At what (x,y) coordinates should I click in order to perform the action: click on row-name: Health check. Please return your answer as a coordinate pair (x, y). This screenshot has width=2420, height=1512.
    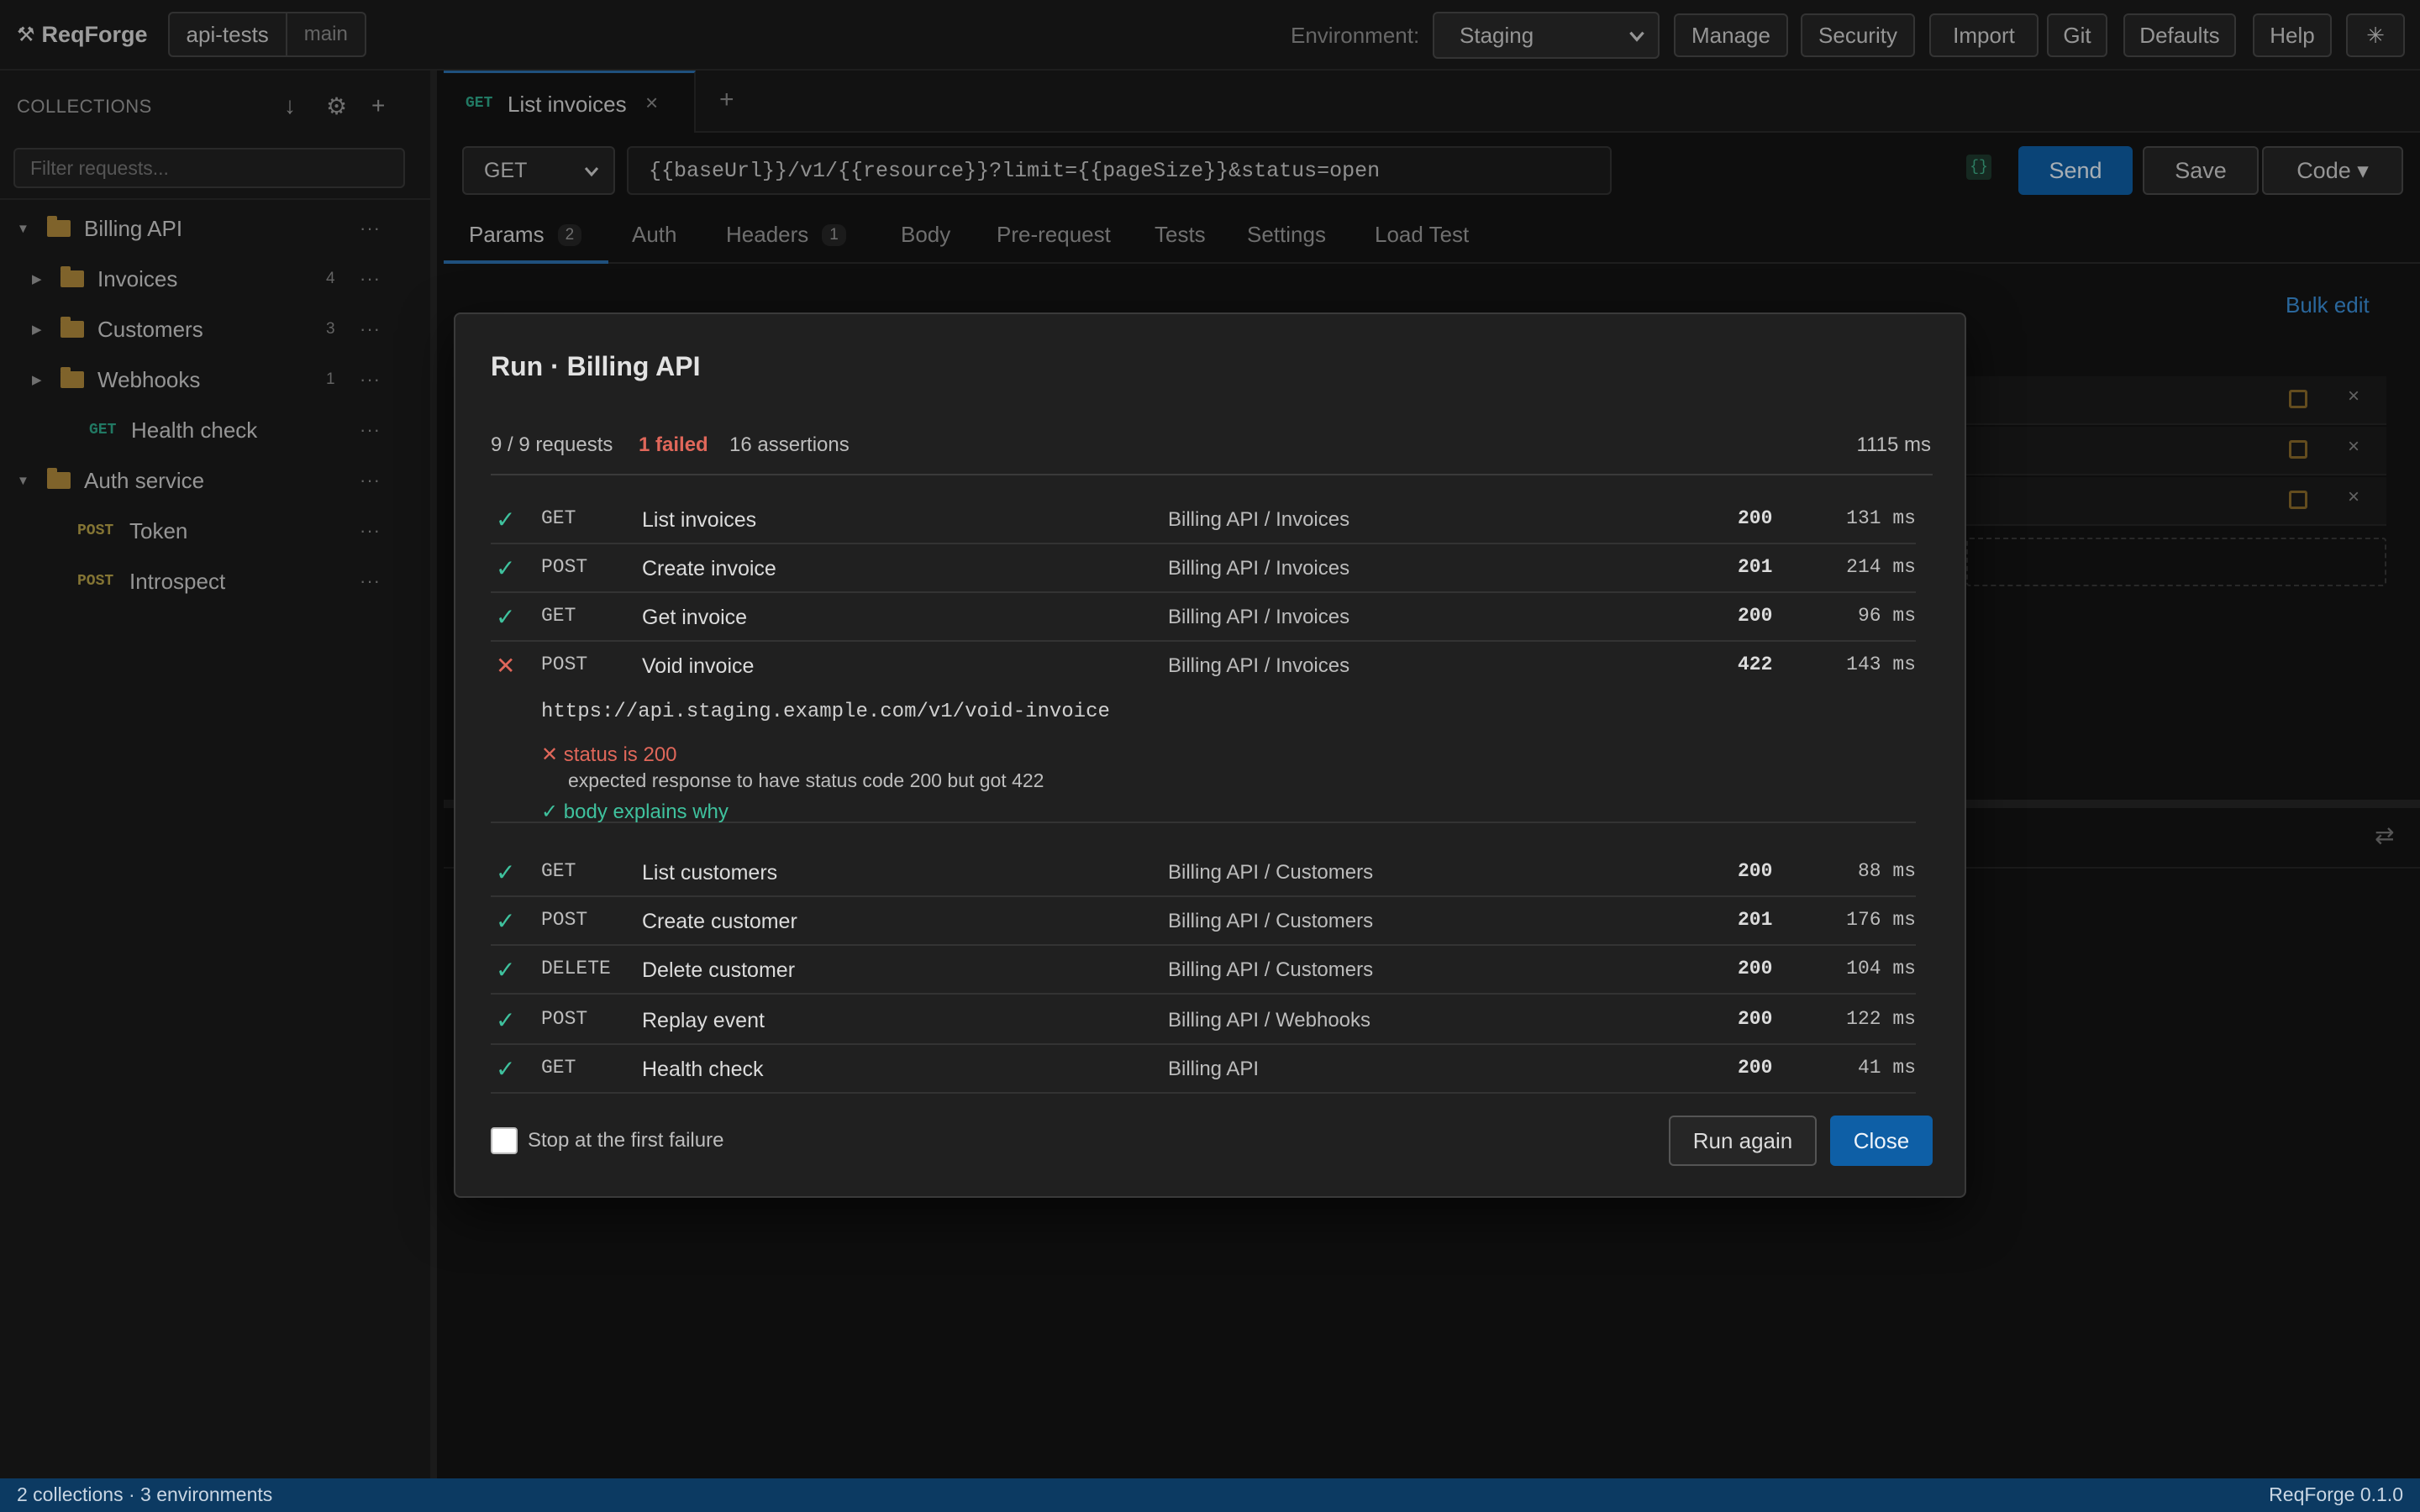
    Looking at the image, I should click on (703, 1069).